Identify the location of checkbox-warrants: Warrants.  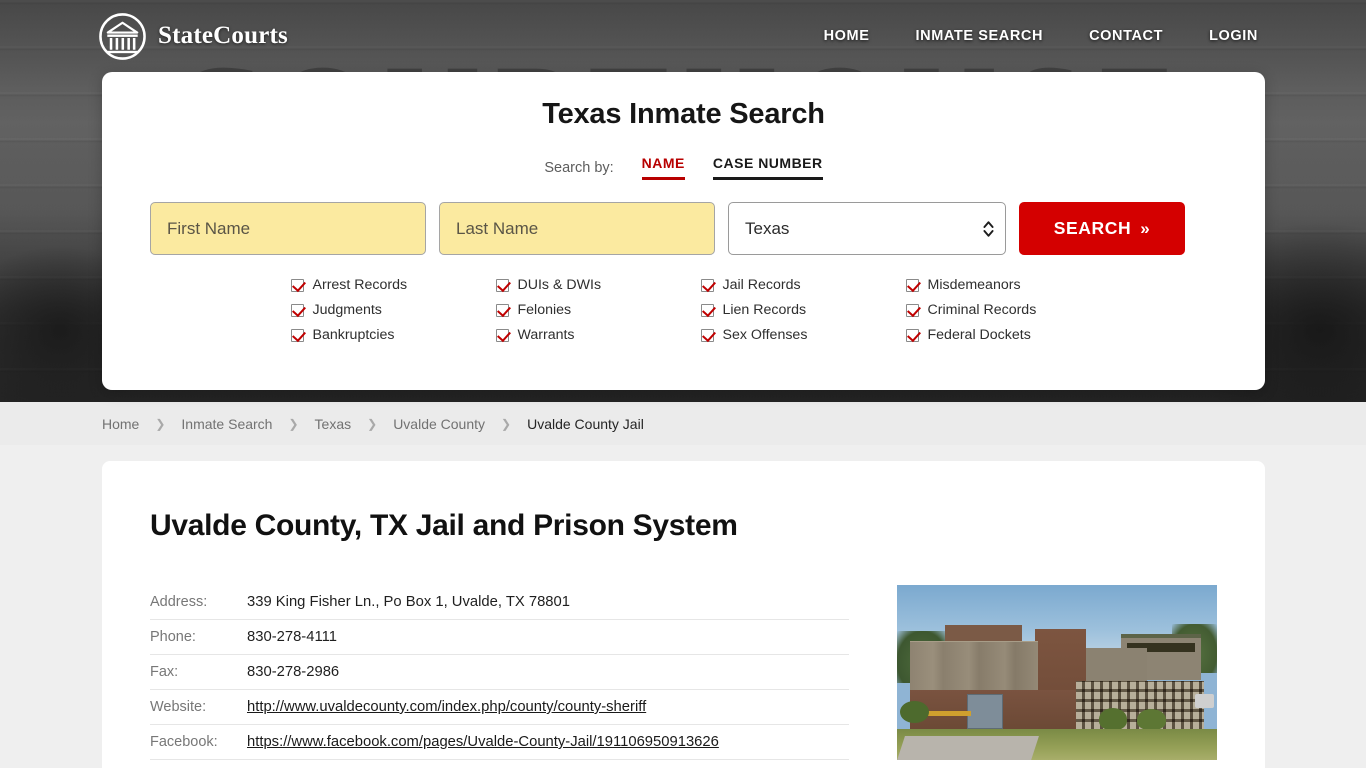
(598, 335).